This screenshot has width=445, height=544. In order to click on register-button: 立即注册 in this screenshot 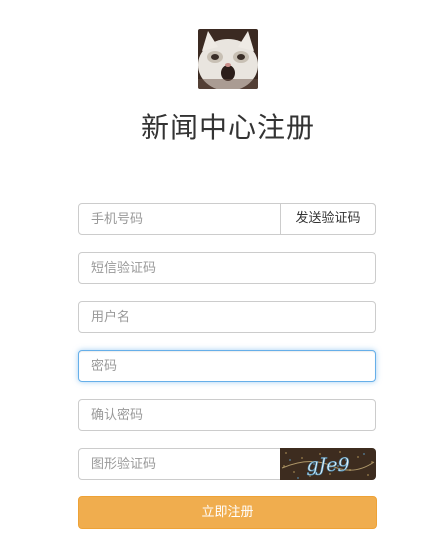, I will do `click(227, 512)`.